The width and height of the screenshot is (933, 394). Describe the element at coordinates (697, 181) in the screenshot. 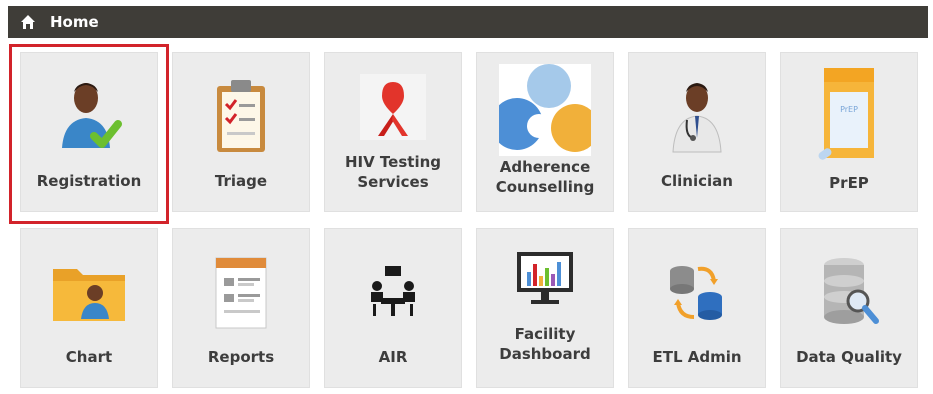

I see `tile-label: Clinician` at that location.